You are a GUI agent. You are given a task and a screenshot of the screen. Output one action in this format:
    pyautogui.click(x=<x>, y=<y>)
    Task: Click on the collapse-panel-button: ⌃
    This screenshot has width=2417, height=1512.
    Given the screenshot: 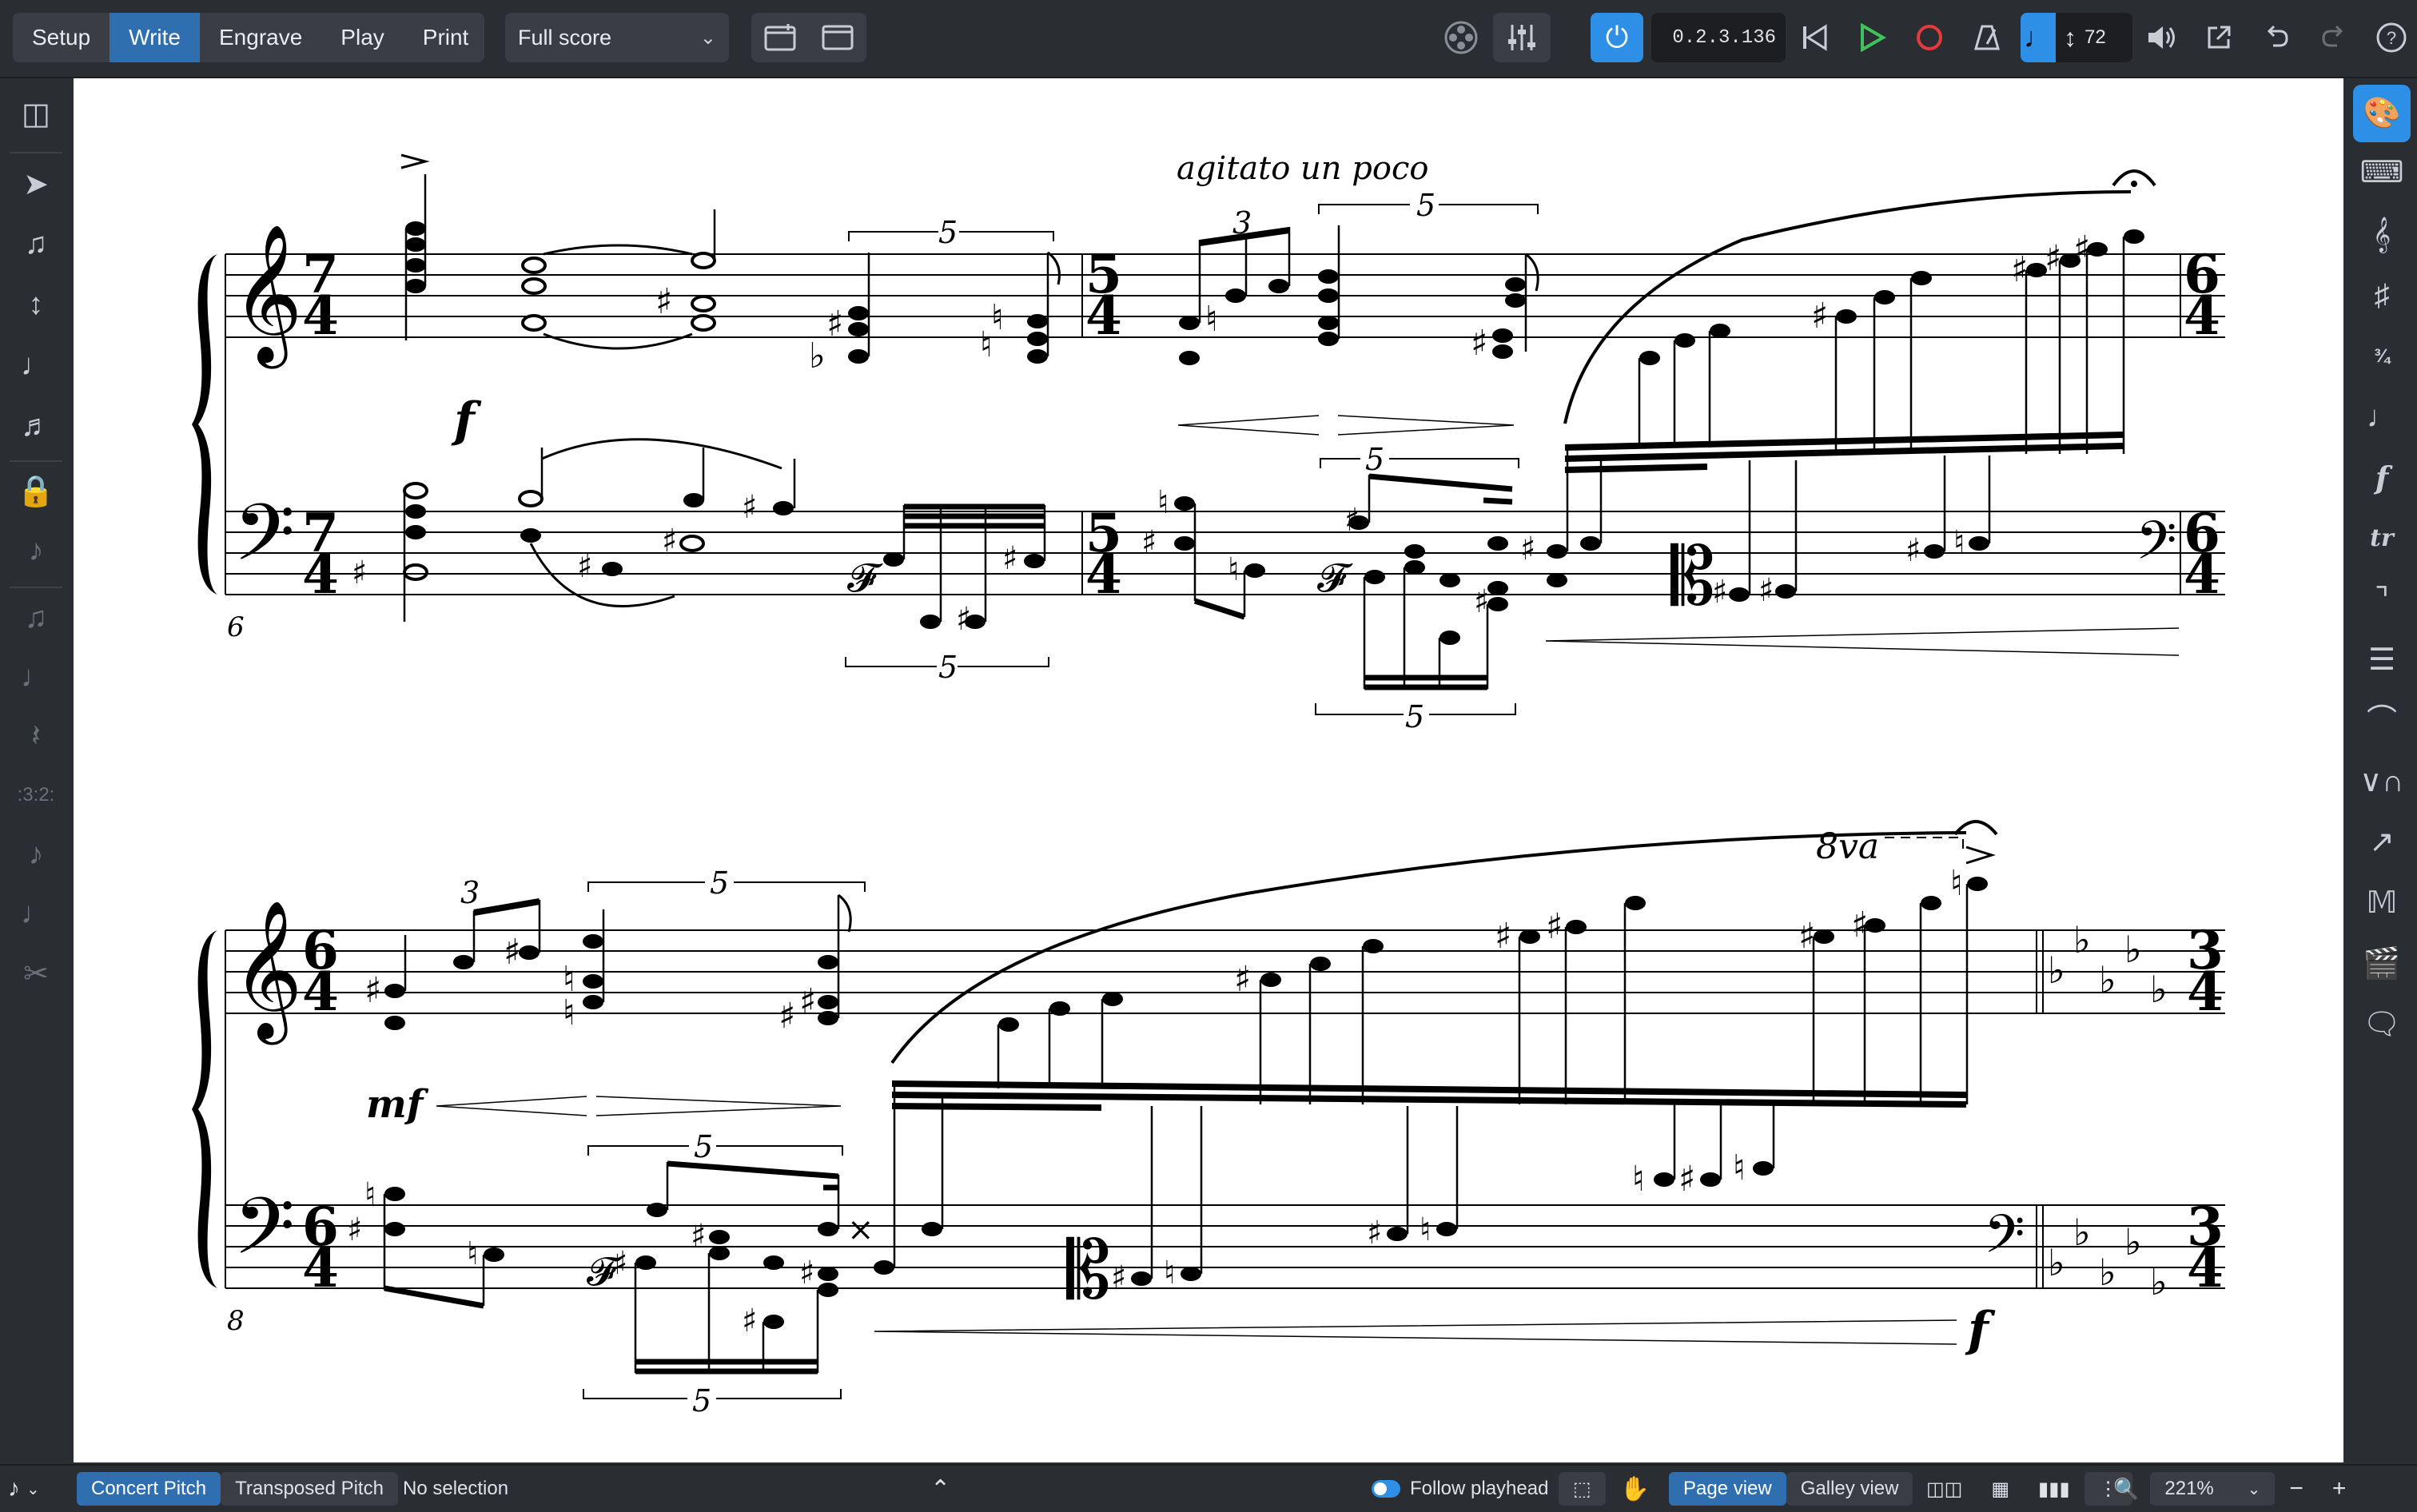 What is the action you would take?
    pyautogui.click(x=940, y=1489)
    